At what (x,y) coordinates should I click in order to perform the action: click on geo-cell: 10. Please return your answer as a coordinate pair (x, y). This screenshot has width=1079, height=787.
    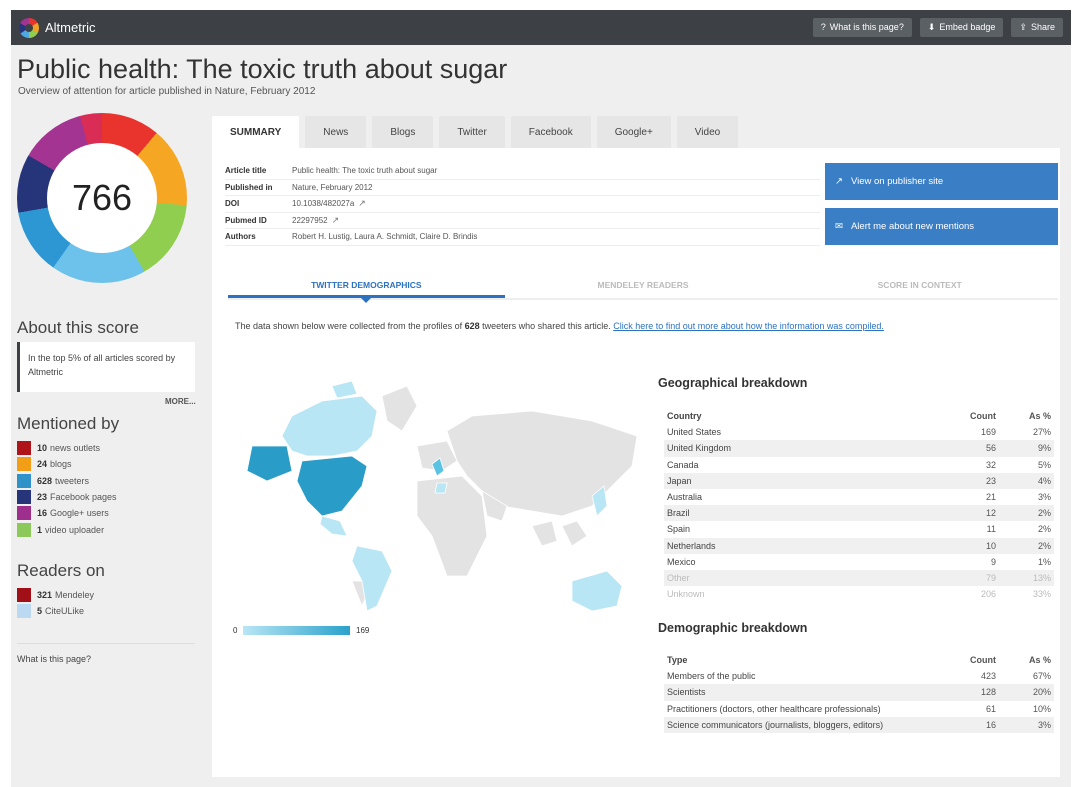
    Looking at the image, I should click on (990, 545).